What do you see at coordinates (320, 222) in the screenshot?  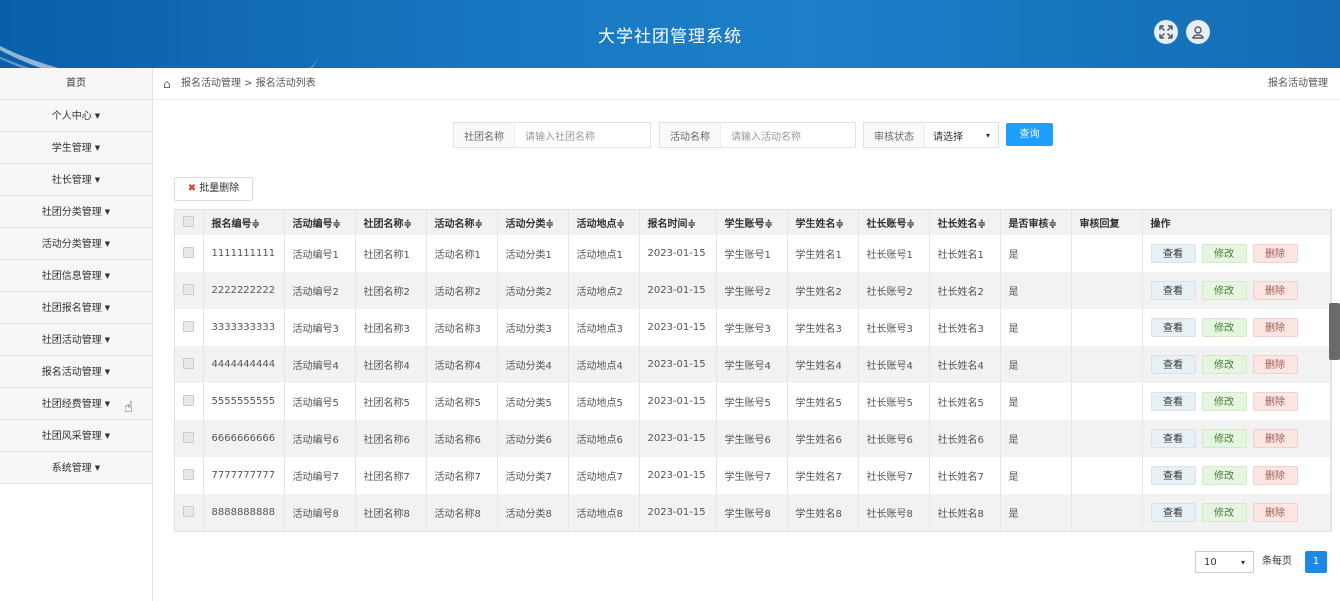 I see `column-header: 活动编号≑` at bounding box center [320, 222].